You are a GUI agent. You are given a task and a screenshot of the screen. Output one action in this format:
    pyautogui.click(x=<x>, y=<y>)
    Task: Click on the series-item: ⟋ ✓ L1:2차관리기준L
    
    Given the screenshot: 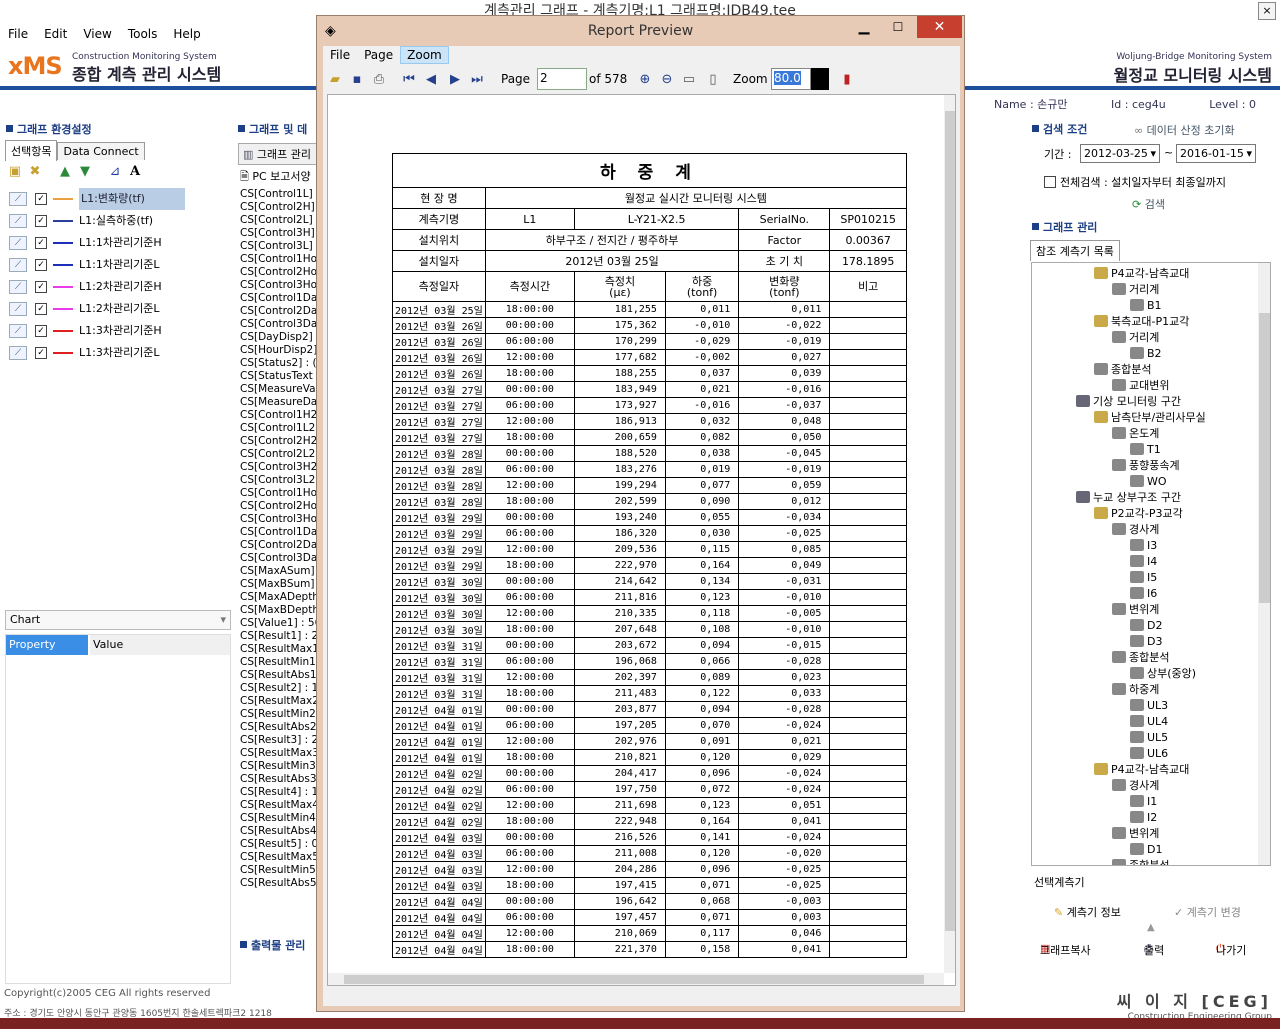 What is the action you would take?
    pyautogui.click(x=118, y=309)
    